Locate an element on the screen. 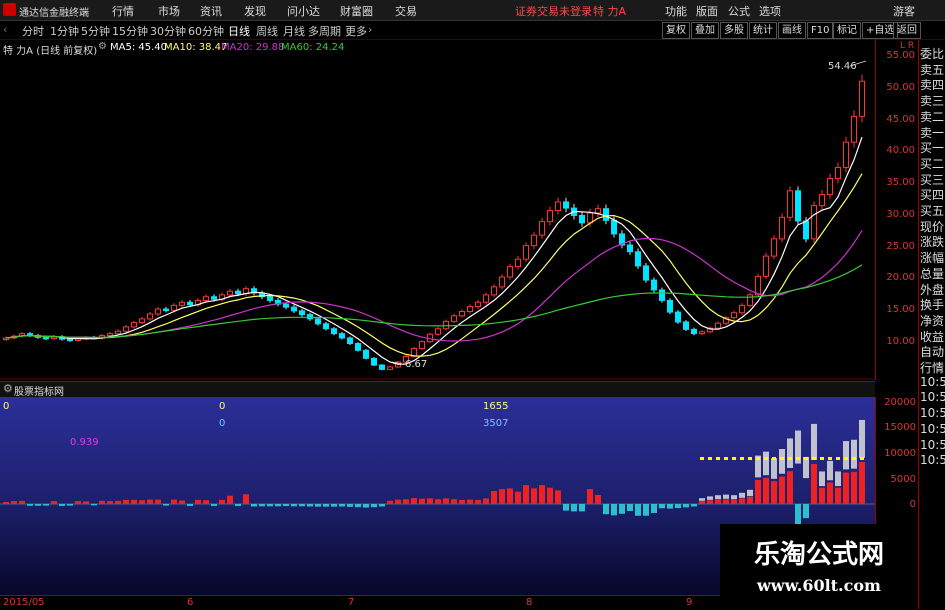 Image resolution: width=945 pixels, height=610 pixels. ma10-value: MA10: 38.47 is located at coordinates (196, 47).